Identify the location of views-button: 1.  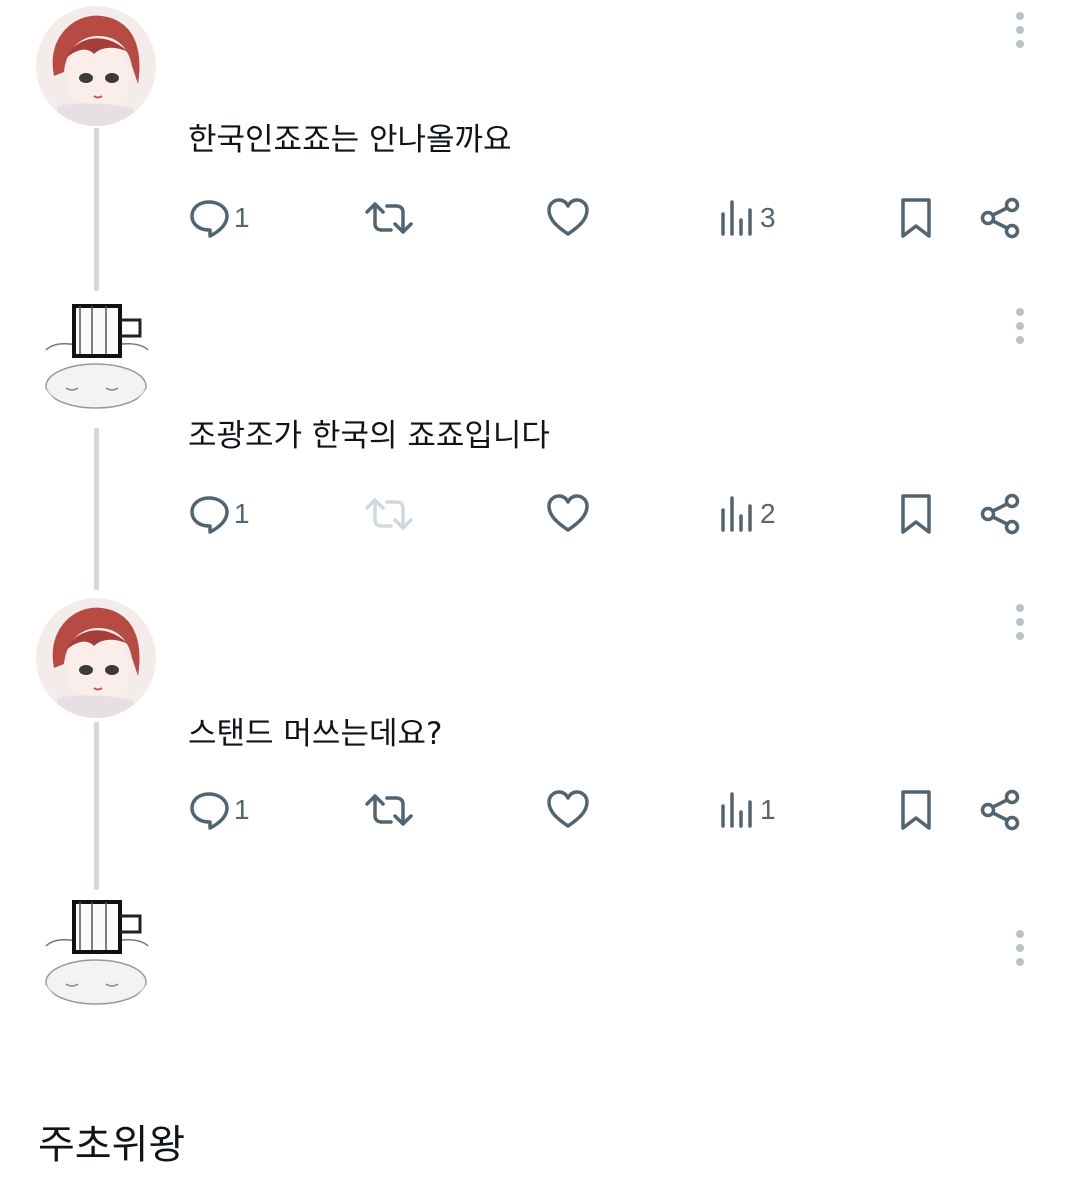
(747, 810).